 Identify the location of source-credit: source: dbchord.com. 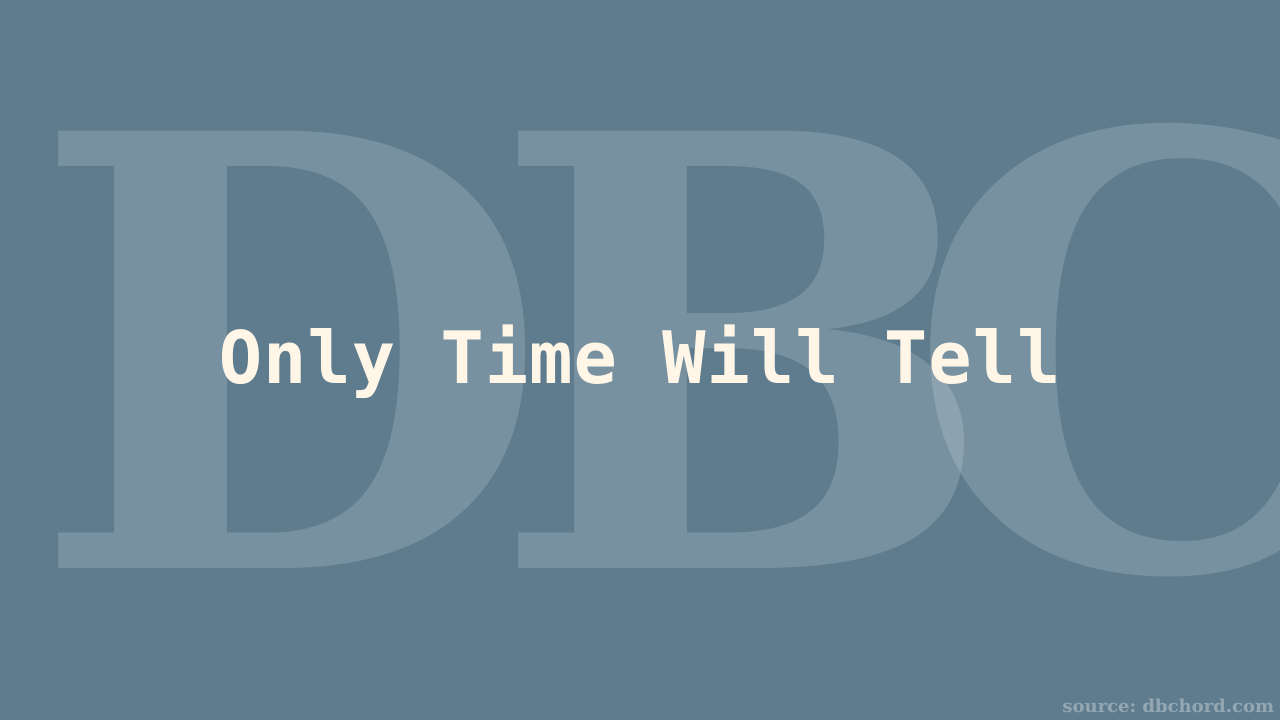
(1168, 706).